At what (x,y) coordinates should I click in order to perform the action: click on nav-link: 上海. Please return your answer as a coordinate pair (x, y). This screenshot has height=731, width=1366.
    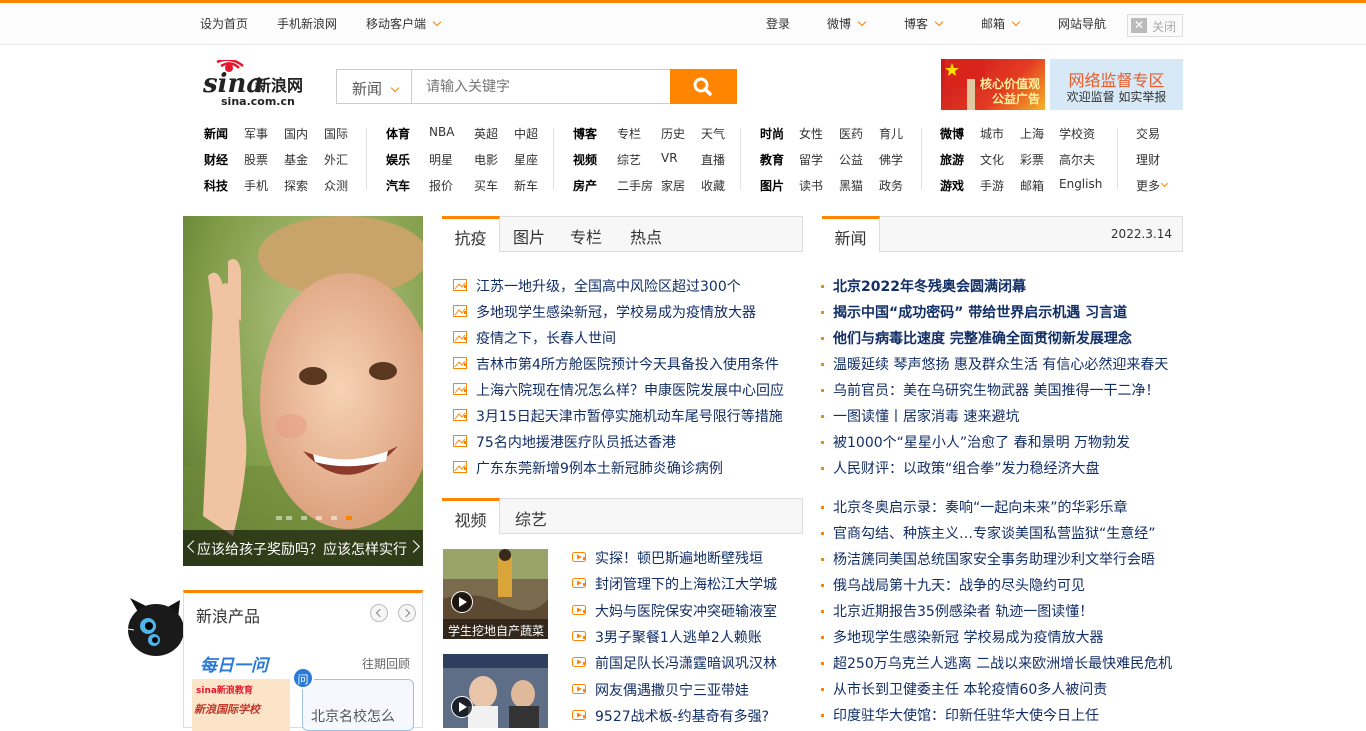
    Looking at the image, I should click on (1032, 133).